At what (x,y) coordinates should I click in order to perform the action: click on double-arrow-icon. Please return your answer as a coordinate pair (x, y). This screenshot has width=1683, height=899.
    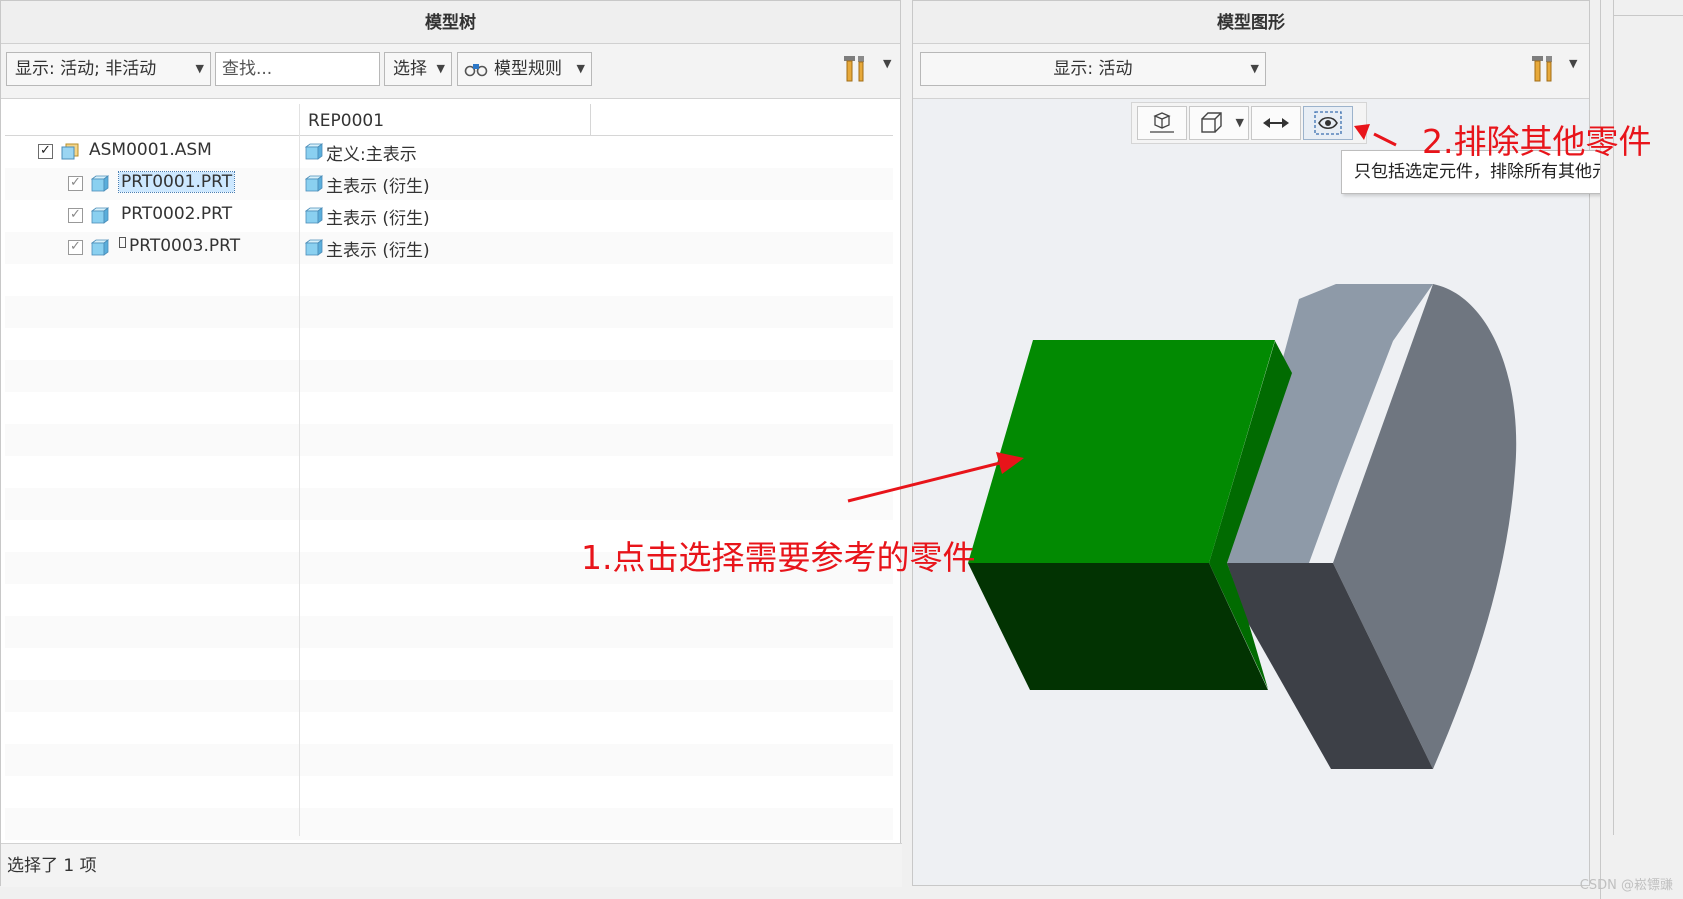
    Looking at the image, I should click on (1276, 123).